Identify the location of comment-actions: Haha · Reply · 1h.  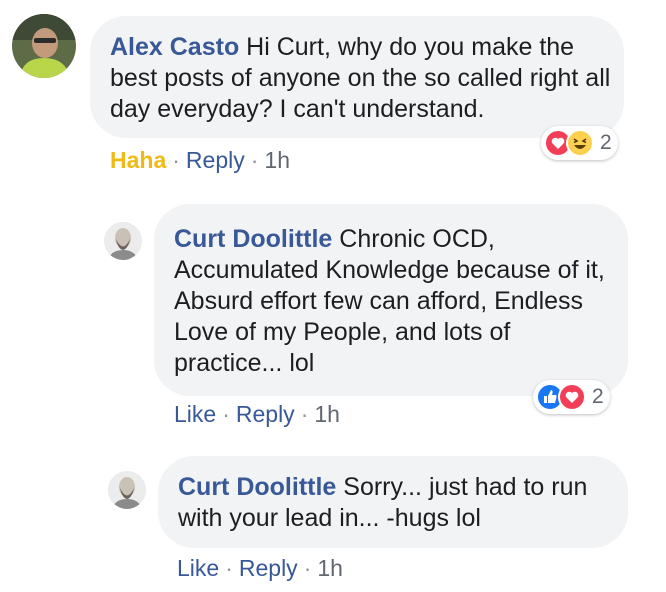
(200, 160).